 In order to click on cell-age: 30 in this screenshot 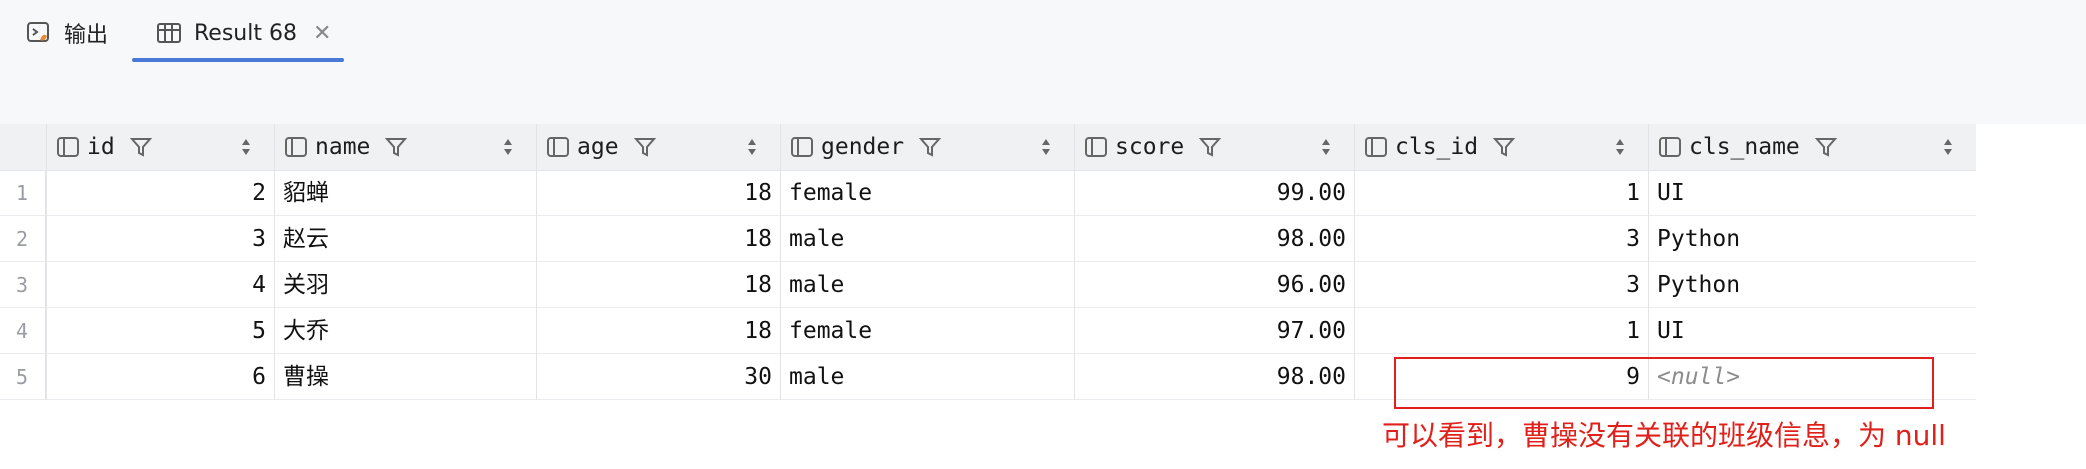, I will do `click(658, 377)`.